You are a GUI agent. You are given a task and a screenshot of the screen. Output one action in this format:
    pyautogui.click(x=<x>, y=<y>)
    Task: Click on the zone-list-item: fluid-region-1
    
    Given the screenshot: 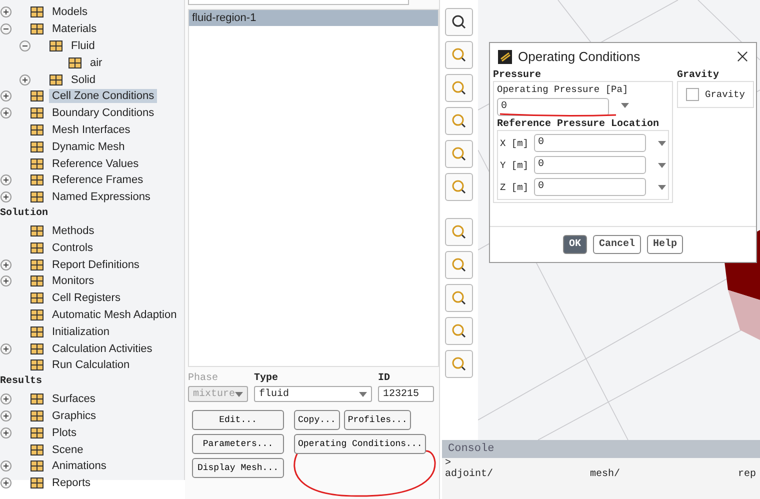 What is the action you would take?
    pyautogui.click(x=313, y=18)
    